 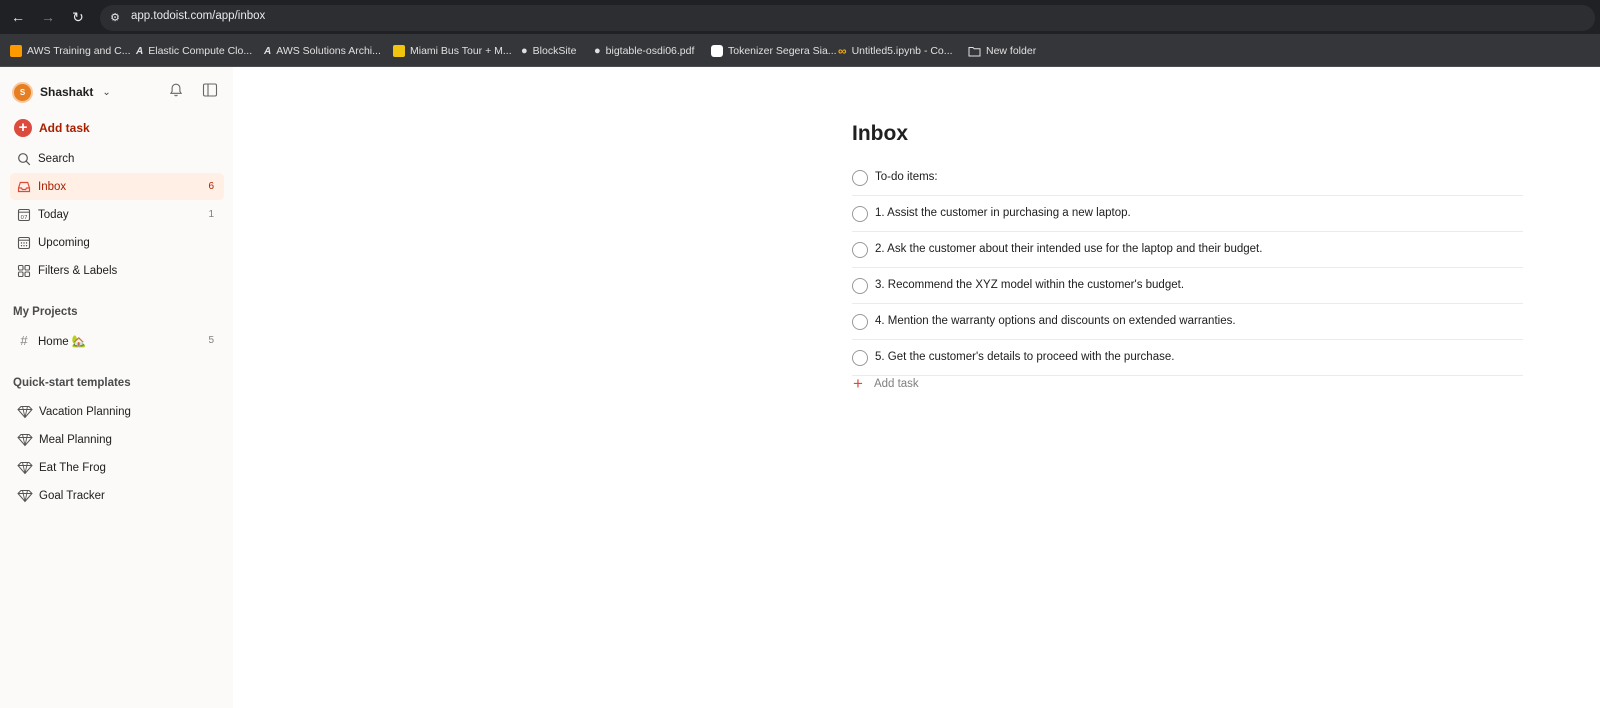 I want to click on user-menu: S Shashakt ⌄, so click(x=61, y=92).